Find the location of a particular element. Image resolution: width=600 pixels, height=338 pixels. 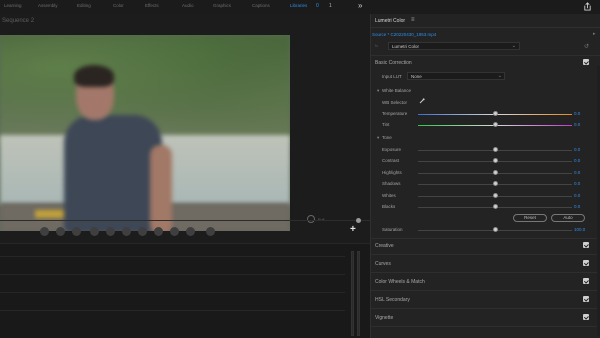

playhead-handle is located at coordinates (358, 220).